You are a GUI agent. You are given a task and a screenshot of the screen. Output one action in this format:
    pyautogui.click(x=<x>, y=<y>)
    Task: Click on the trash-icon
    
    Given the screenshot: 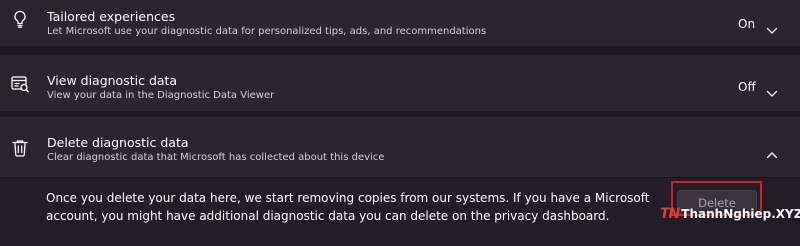 What is the action you would take?
    pyautogui.click(x=20, y=148)
    